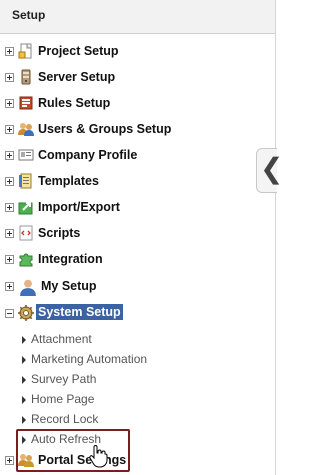  I want to click on tree-node-label: Import/Export, so click(79, 207).